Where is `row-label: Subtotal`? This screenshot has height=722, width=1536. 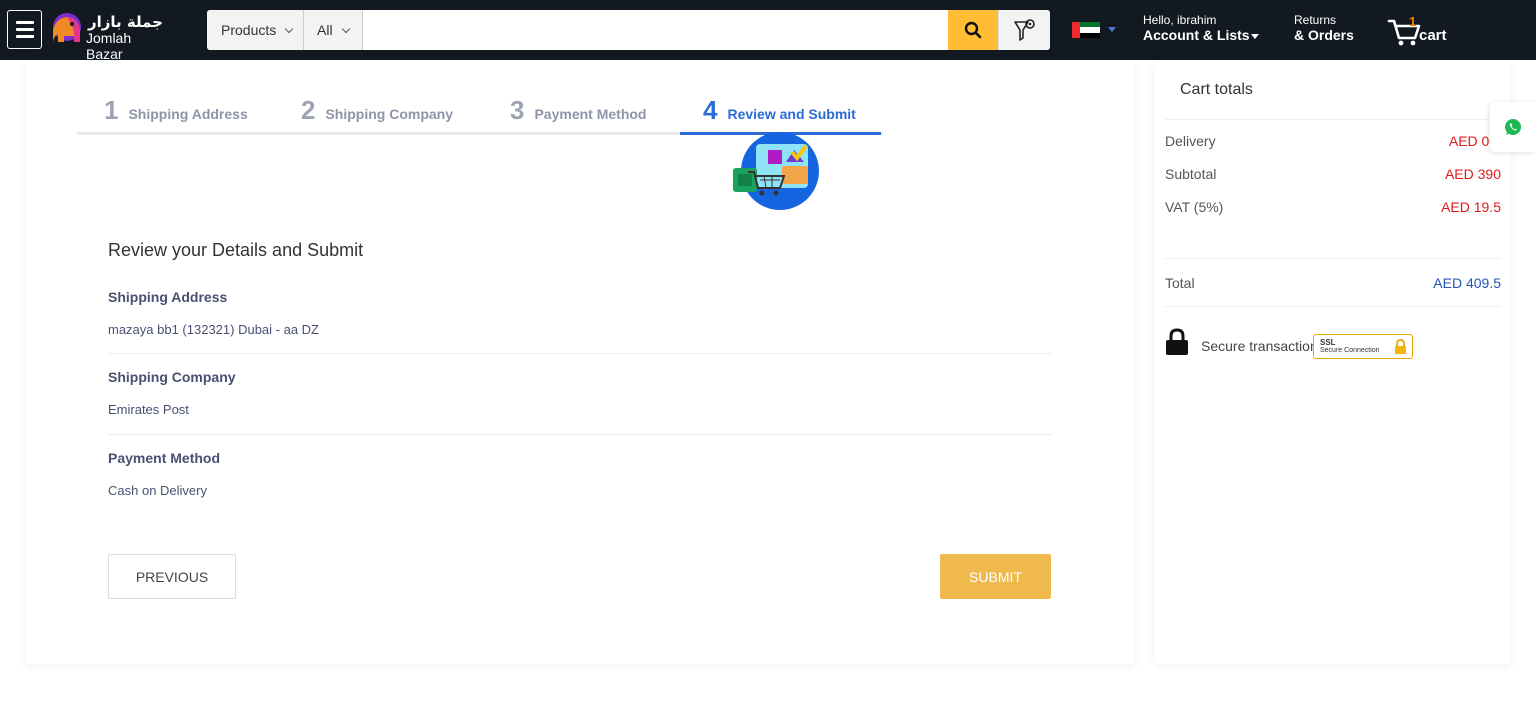
row-label: Subtotal is located at coordinates (1191, 174).